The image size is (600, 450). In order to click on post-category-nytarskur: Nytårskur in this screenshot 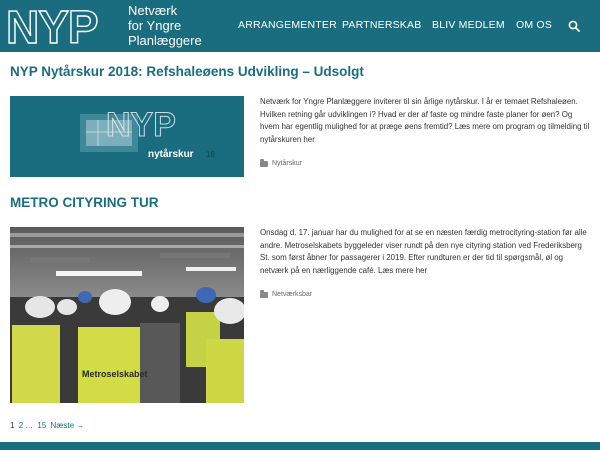, I will do `click(281, 162)`.